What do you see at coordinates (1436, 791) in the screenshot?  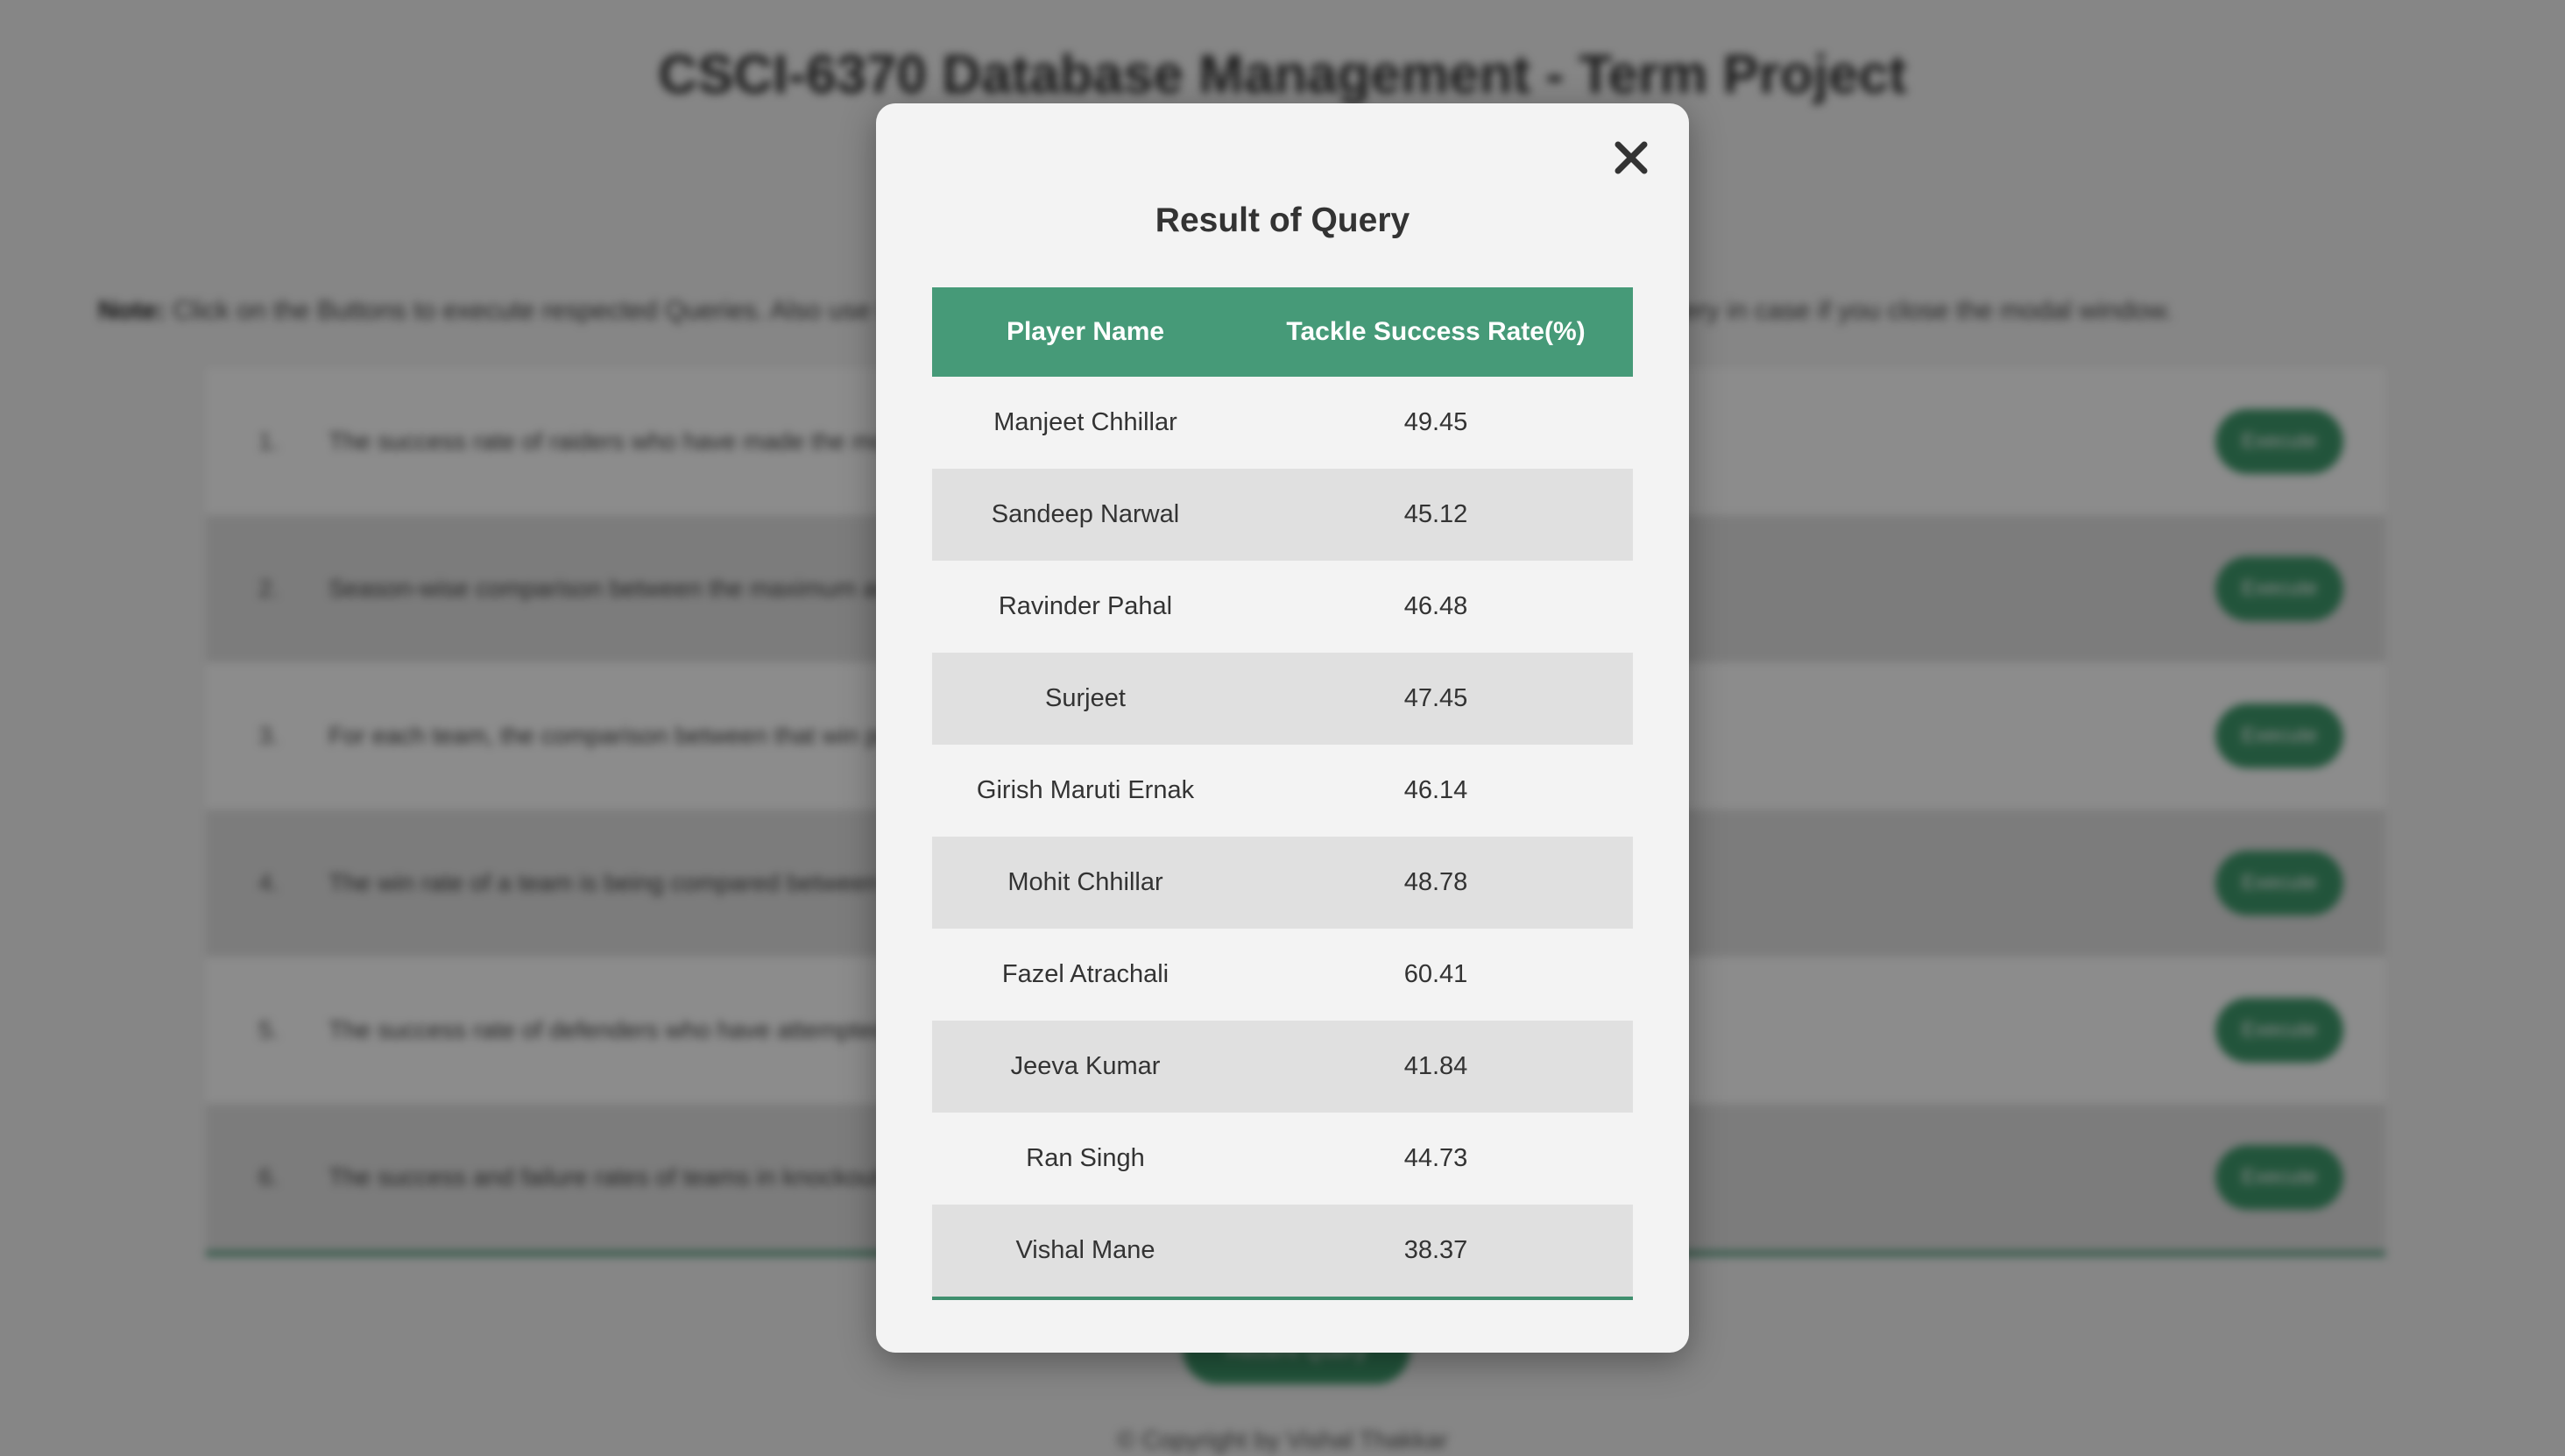 I see `tackle-rate-cell: 46.14` at bounding box center [1436, 791].